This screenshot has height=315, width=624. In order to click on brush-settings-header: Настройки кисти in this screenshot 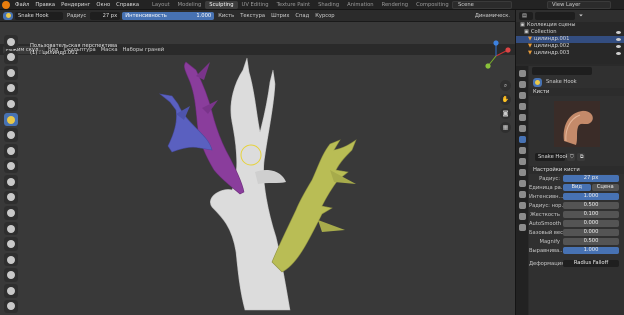, I will do `click(576, 170)`.